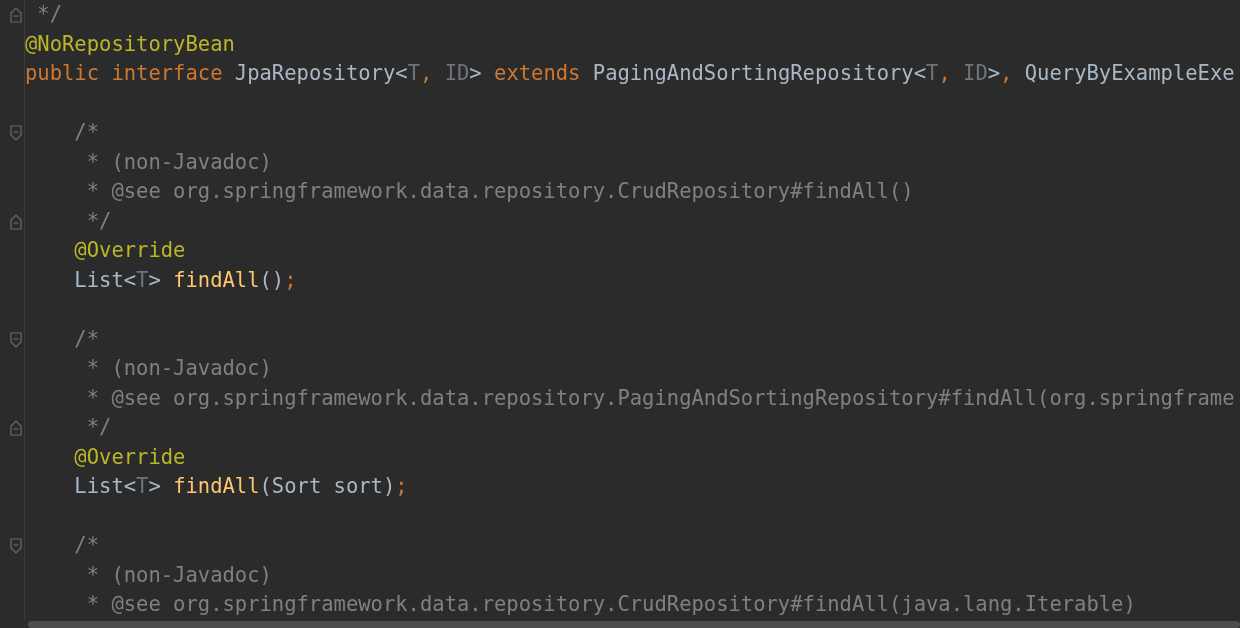 The height and width of the screenshot is (628, 1240). What do you see at coordinates (130, 44) in the screenshot?
I see `code-line: @NoRepositoryBean` at bounding box center [130, 44].